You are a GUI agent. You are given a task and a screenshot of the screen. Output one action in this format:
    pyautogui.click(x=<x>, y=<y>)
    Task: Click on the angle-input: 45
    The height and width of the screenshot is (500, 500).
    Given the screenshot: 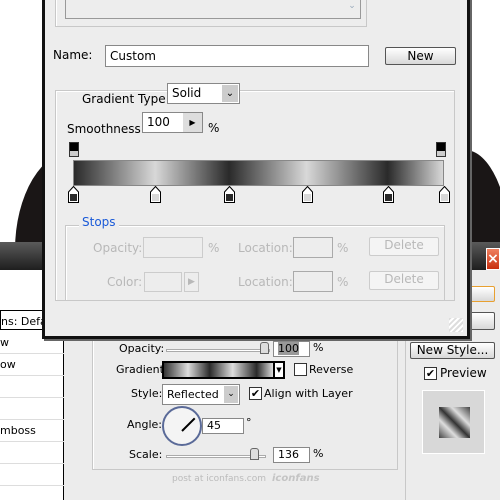 What is the action you would take?
    pyautogui.click(x=223, y=426)
    